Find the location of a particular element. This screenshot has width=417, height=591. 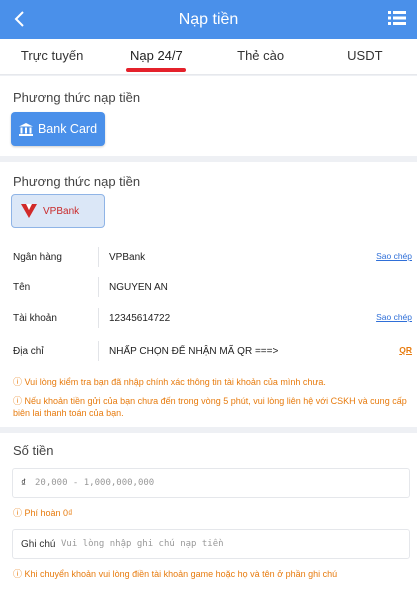

tab-usdt: USDT is located at coordinates (365, 56).